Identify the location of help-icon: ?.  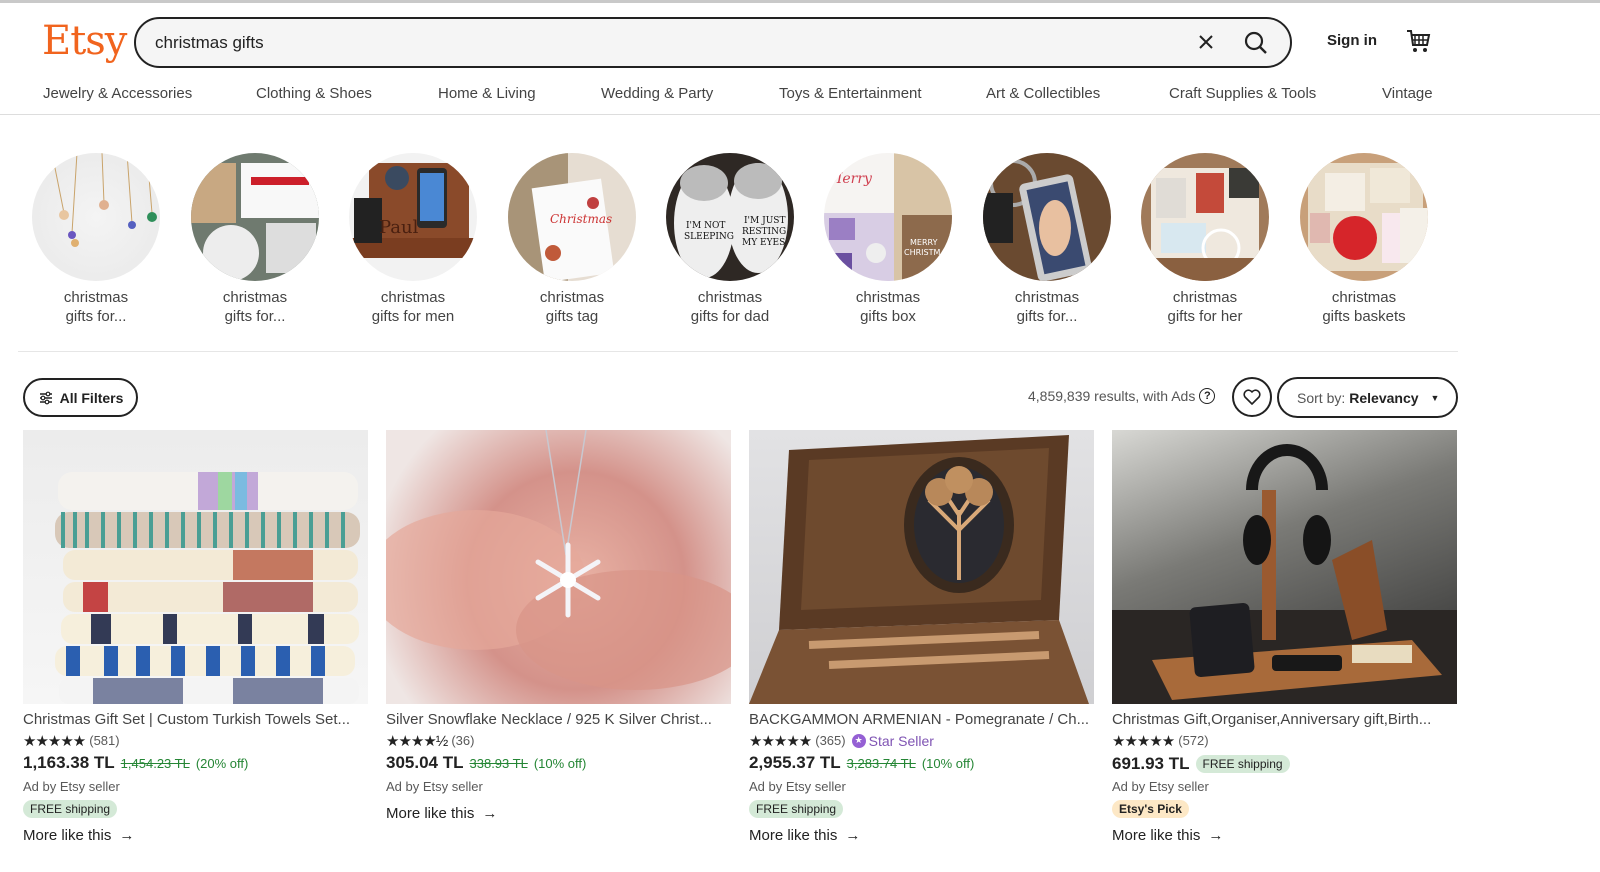
(1207, 396).